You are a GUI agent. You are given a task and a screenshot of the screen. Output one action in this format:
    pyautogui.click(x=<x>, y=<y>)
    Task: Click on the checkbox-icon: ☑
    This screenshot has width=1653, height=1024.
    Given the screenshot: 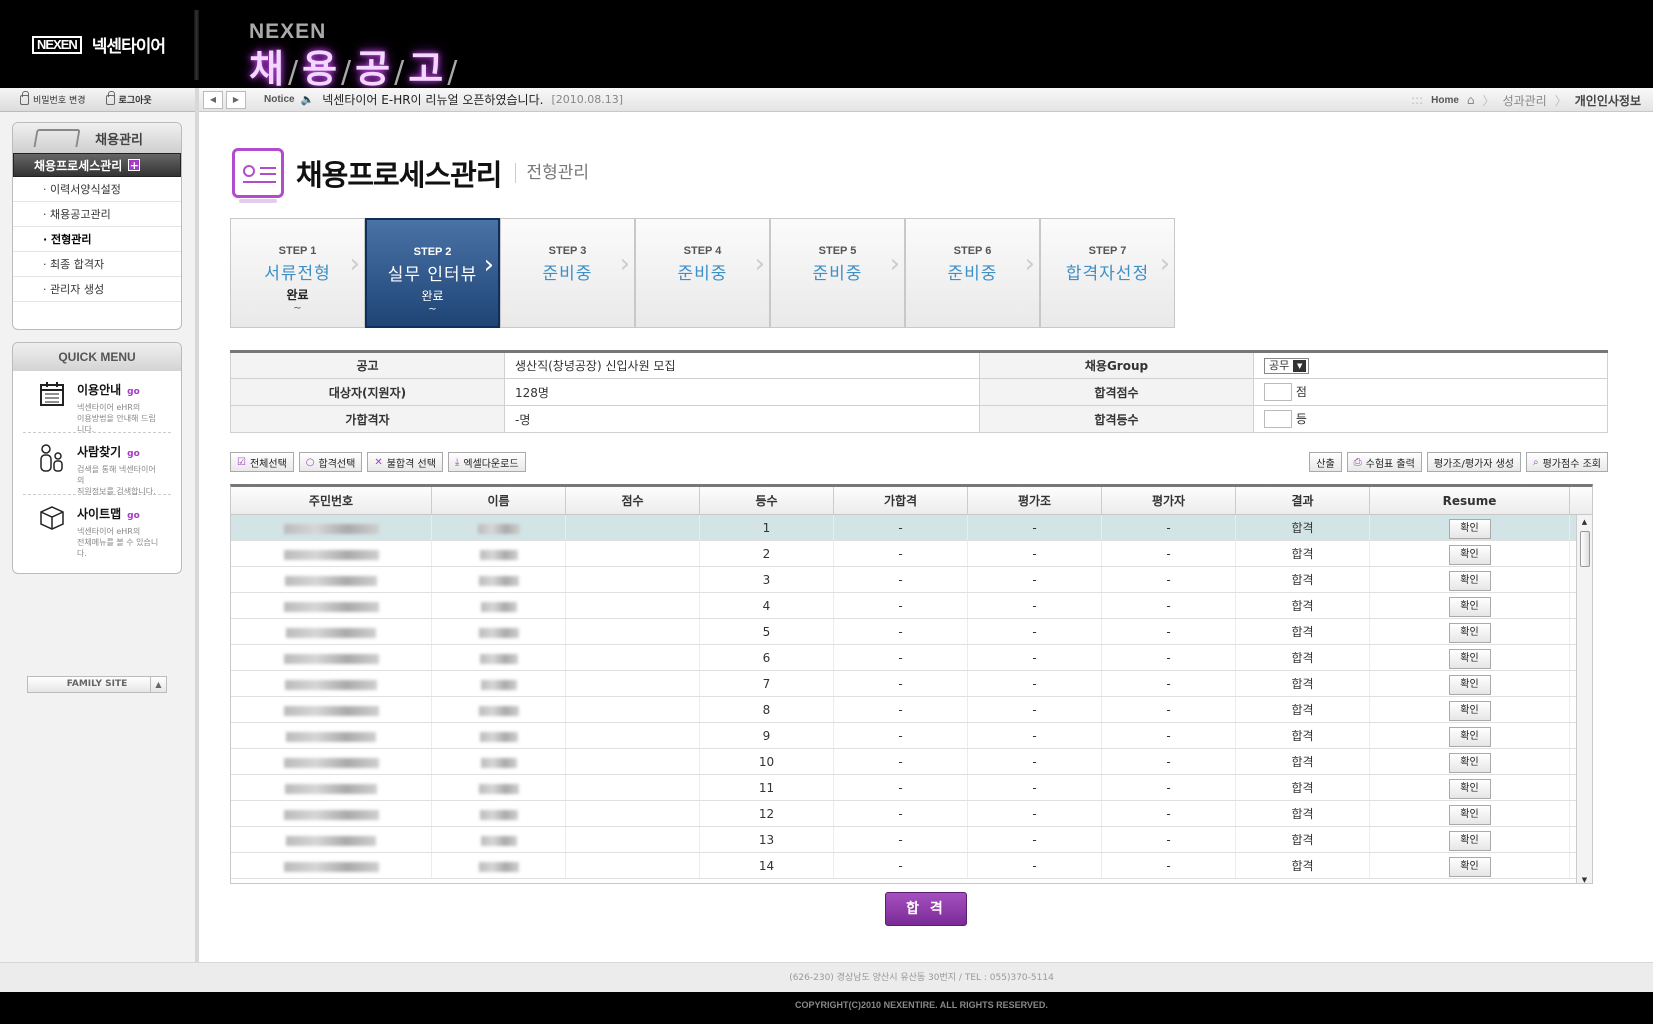 What is the action you would take?
    pyautogui.click(x=241, y=462)
    